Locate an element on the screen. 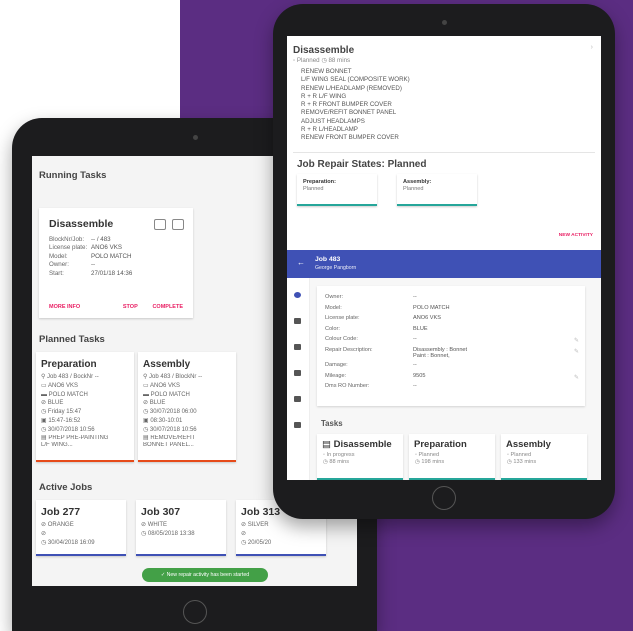  job-date: ◷ 20/05/20 is located at coordinates (256, 542).